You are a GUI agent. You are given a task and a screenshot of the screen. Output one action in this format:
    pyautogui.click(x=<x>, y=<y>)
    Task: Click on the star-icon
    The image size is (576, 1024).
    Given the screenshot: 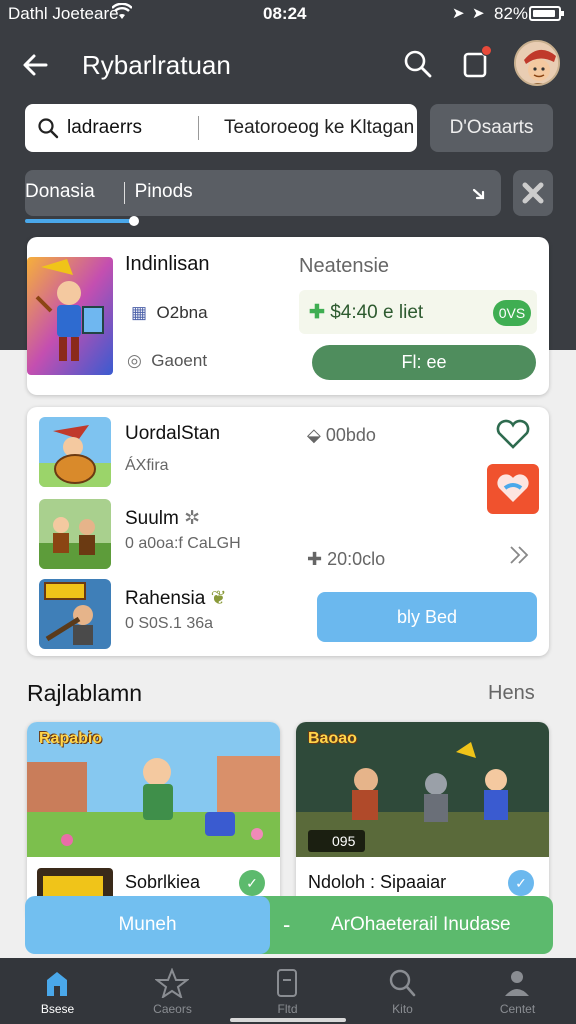 What is the action you would take?
    pyautogui.click(x=172, y=983)
    